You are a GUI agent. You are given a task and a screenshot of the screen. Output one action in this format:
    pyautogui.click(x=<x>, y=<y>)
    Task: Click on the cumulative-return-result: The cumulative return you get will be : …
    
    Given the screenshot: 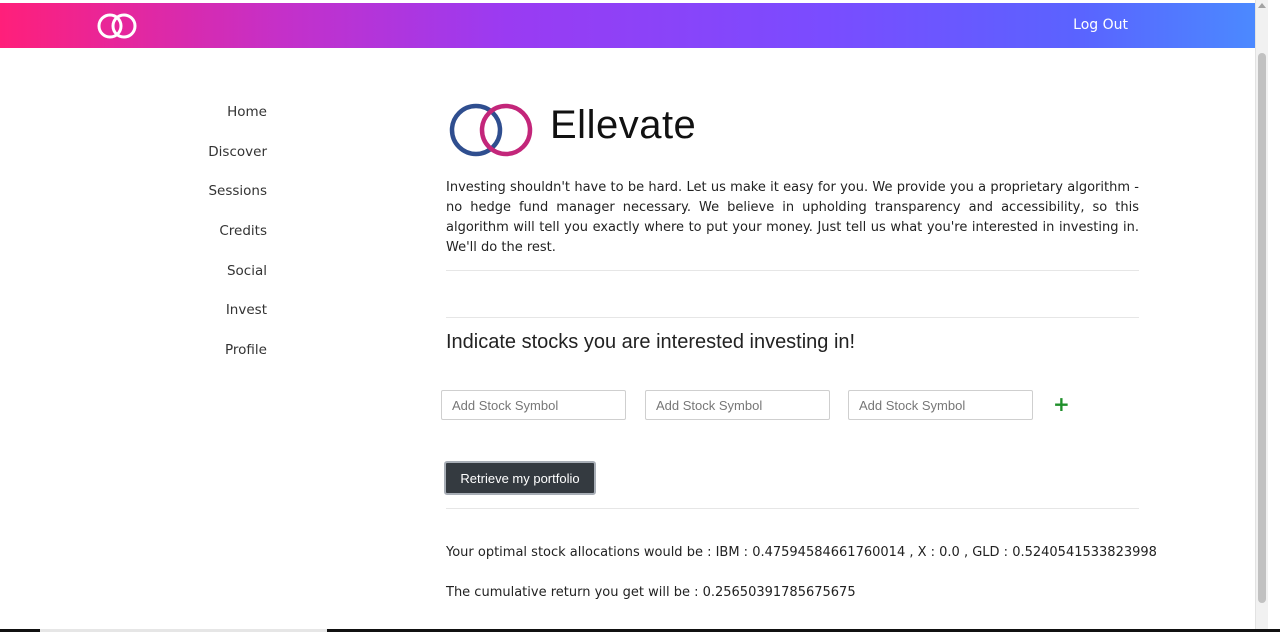 What is the action you would take?
    pyautogui.click(x=651, y=592)
    